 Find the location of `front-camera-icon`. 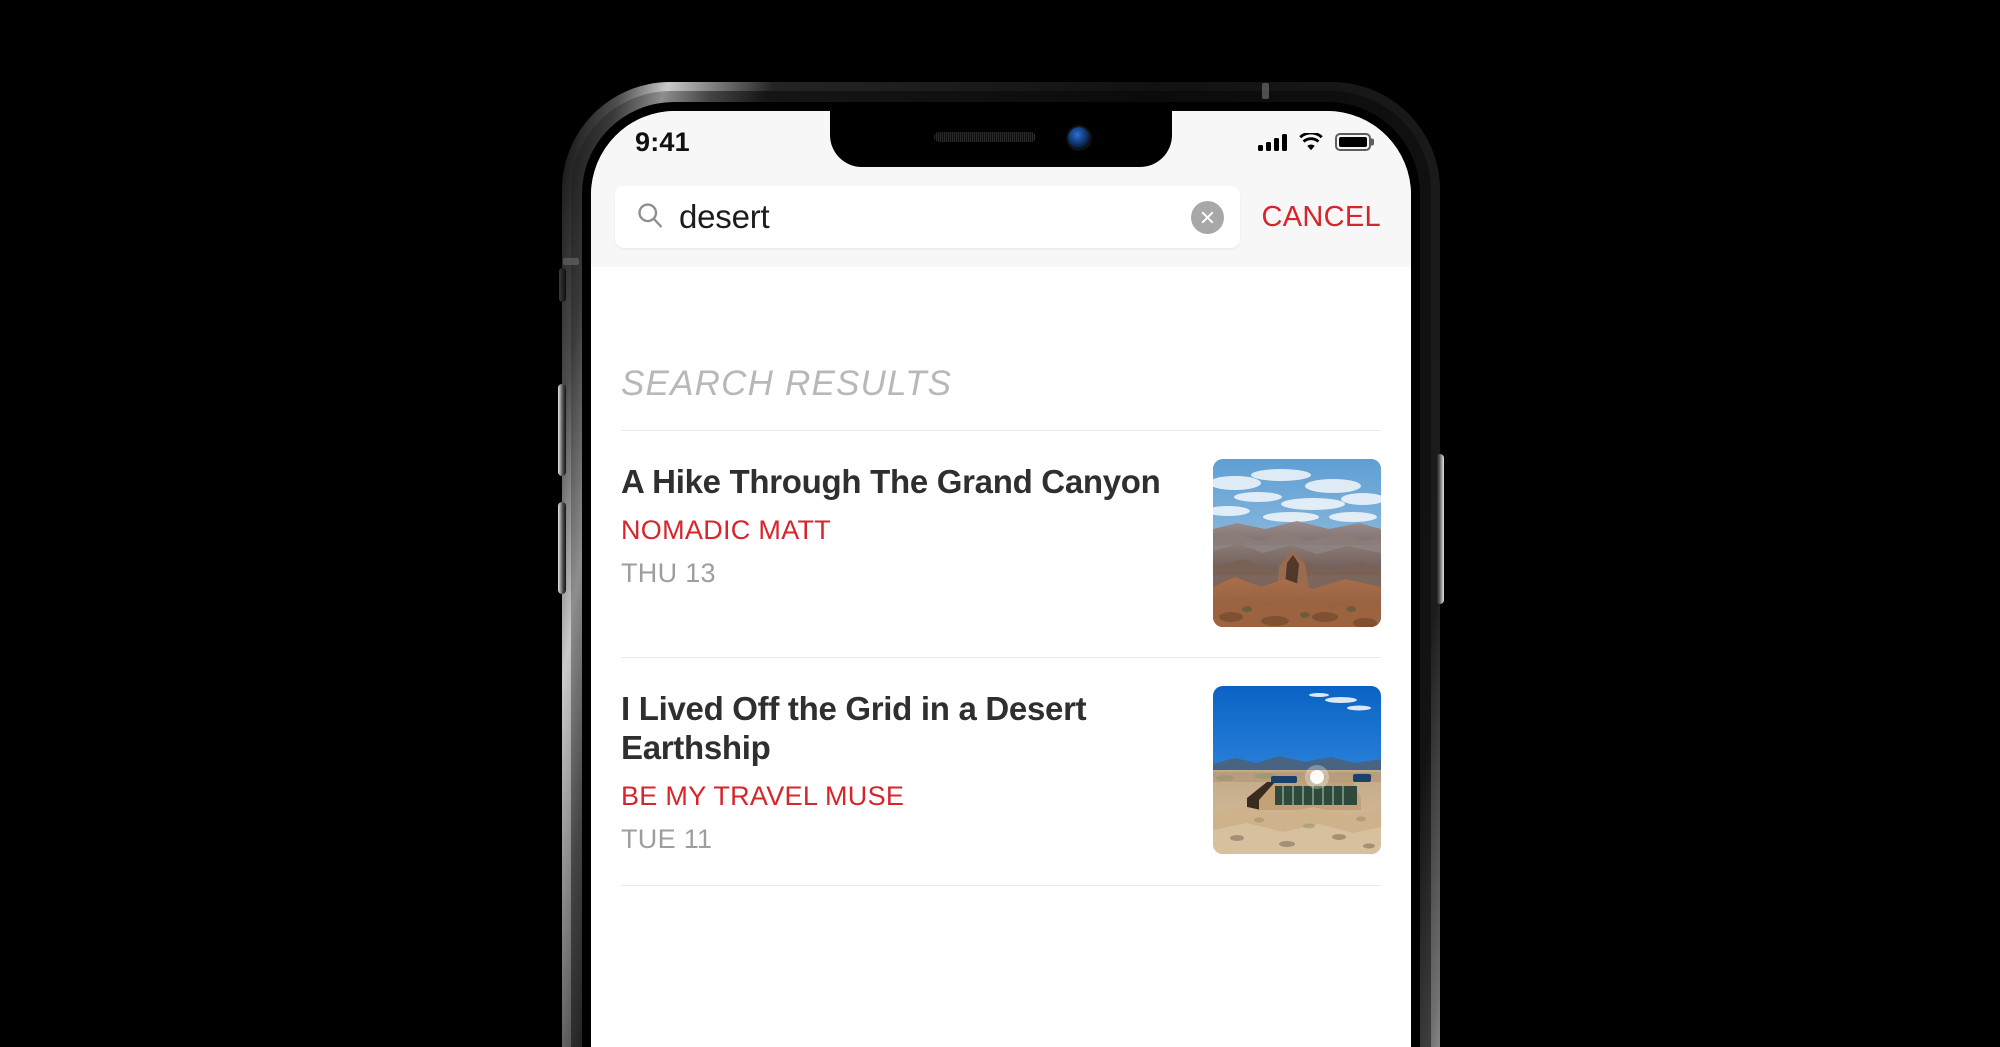

front-camera-icon is located at coordinates (1079, 138).